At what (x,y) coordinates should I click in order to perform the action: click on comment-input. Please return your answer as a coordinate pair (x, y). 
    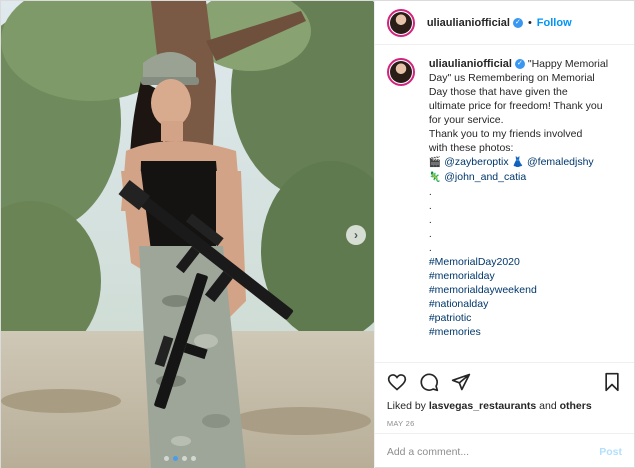
    Looking at the image, I should click on (493, 451).